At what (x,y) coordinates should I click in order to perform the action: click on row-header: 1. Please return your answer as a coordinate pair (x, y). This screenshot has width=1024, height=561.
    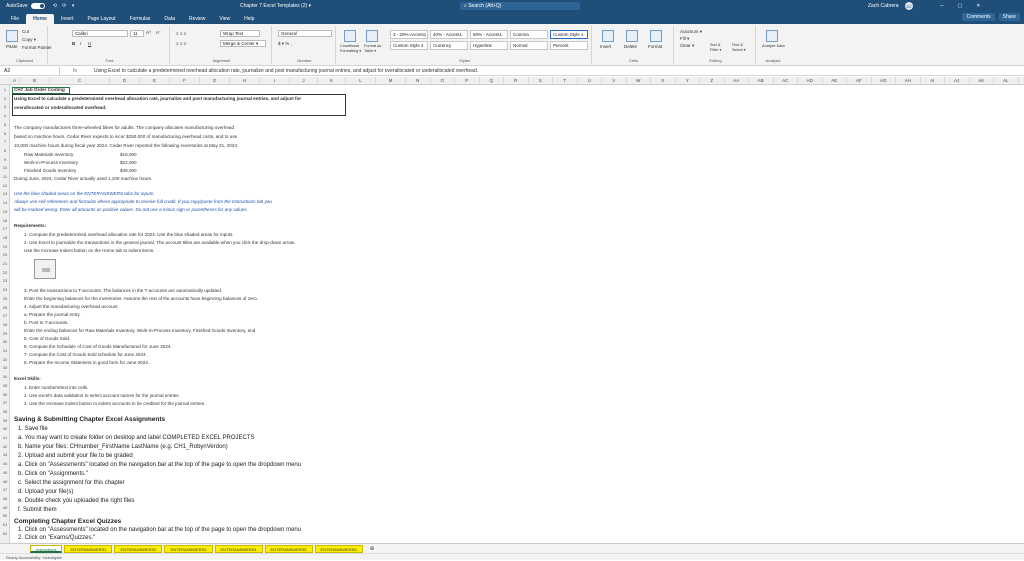
    Looking at the image, I should click on (5, 89).